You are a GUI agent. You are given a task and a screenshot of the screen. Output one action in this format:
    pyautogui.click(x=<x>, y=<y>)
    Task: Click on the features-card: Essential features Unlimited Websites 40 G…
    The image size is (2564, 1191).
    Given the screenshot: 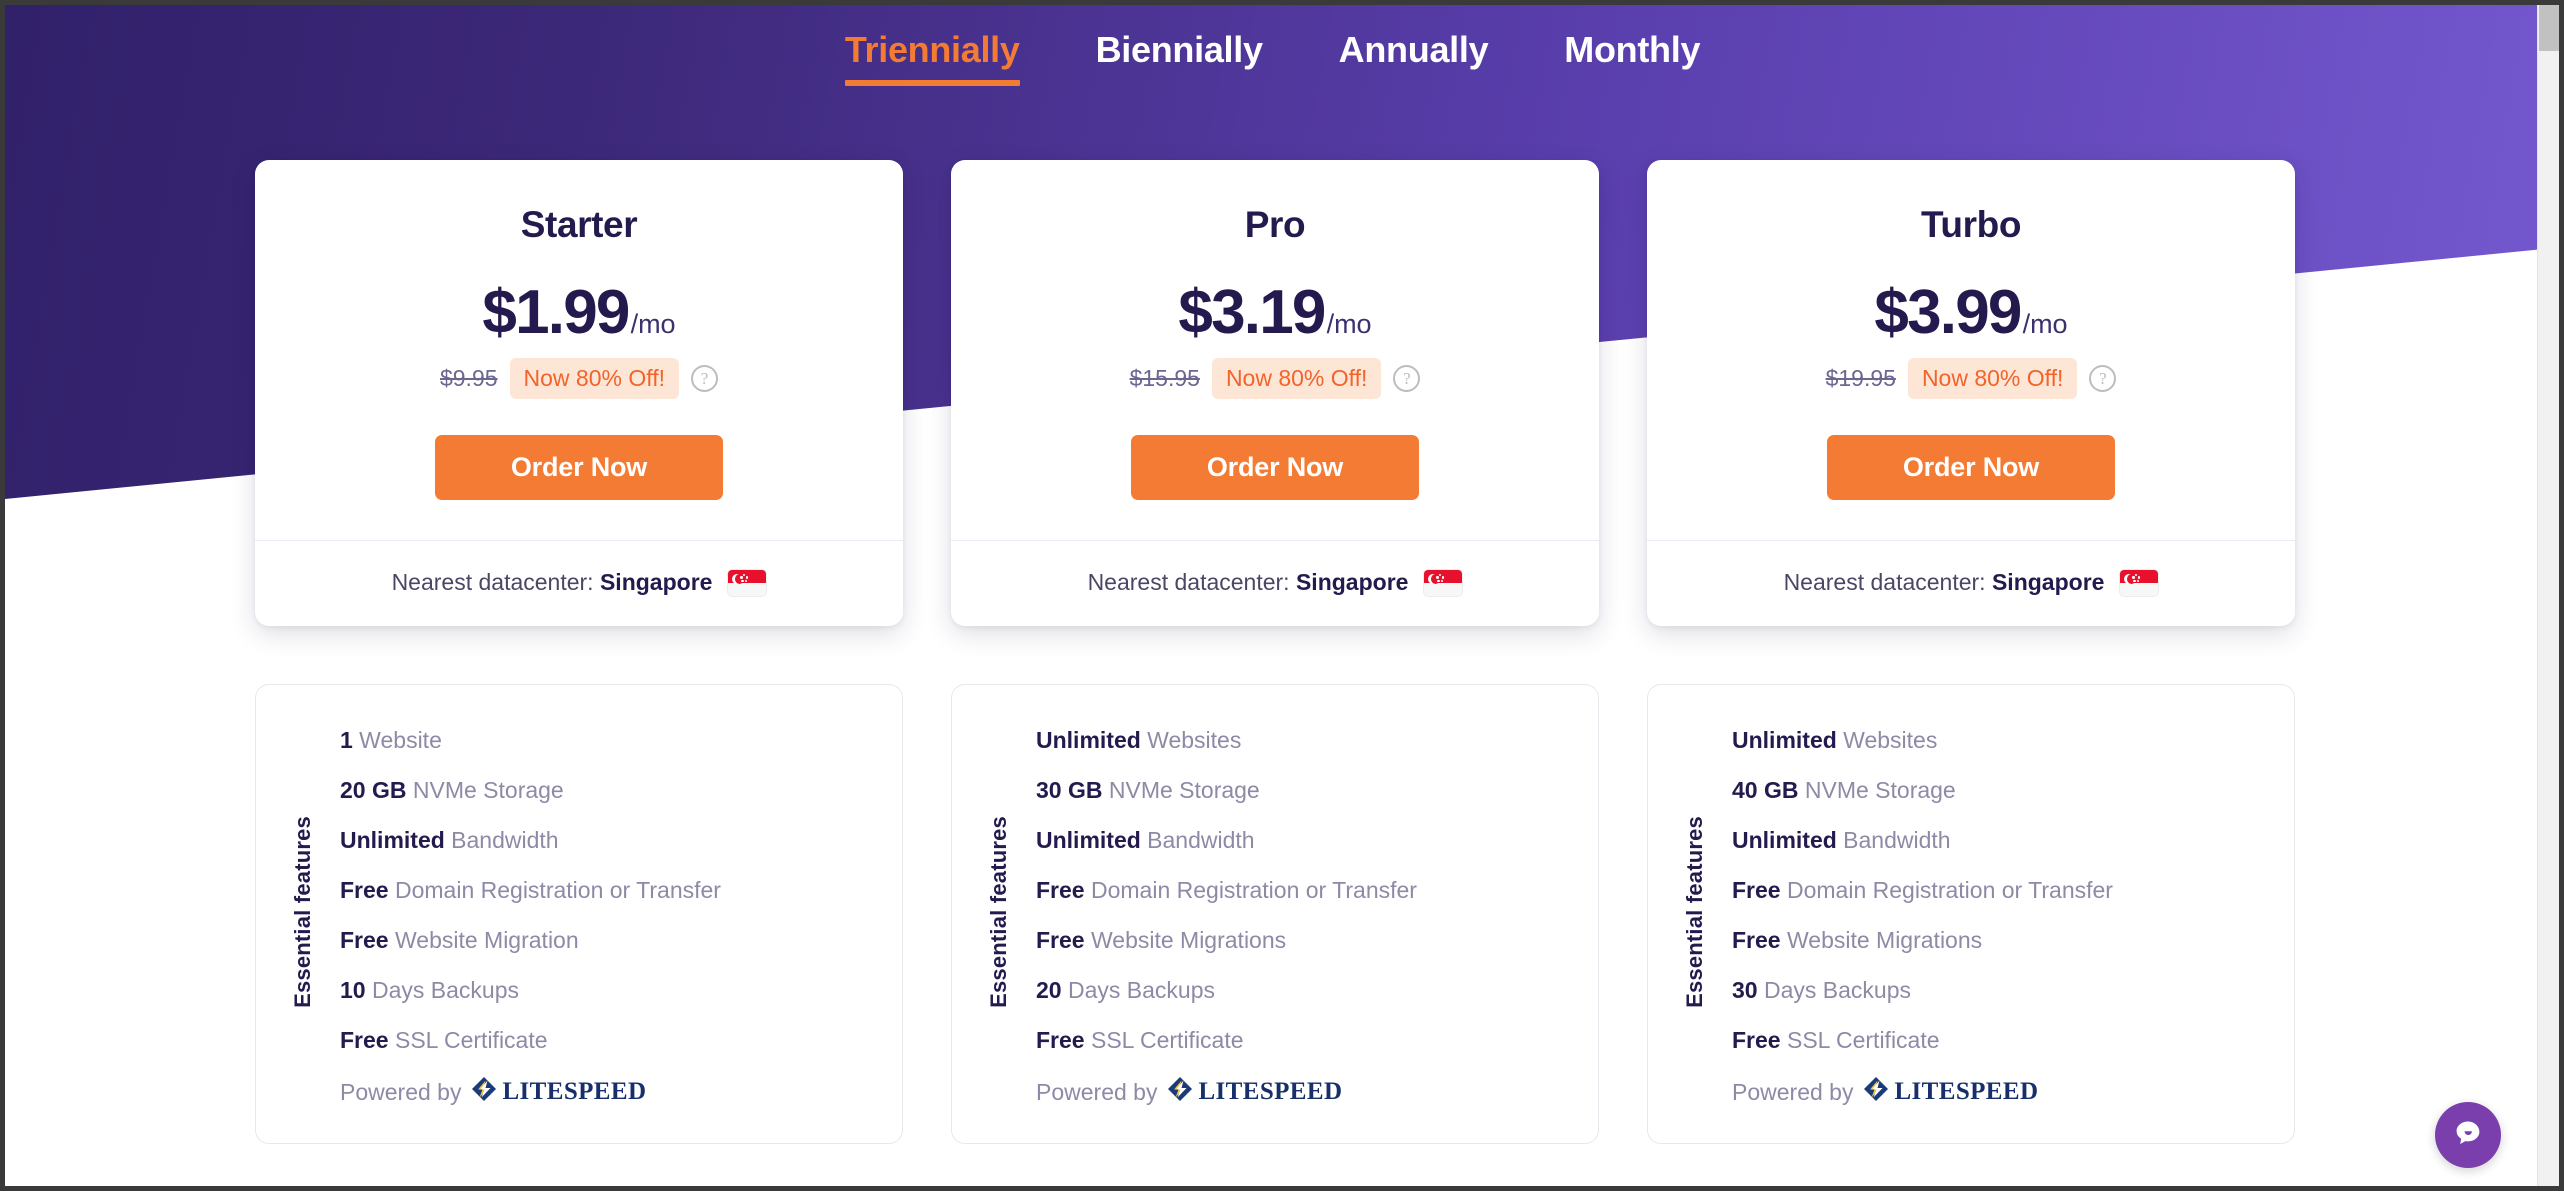 What is the action you would take?
    pyautogui.click(x=1971, y=914)
    